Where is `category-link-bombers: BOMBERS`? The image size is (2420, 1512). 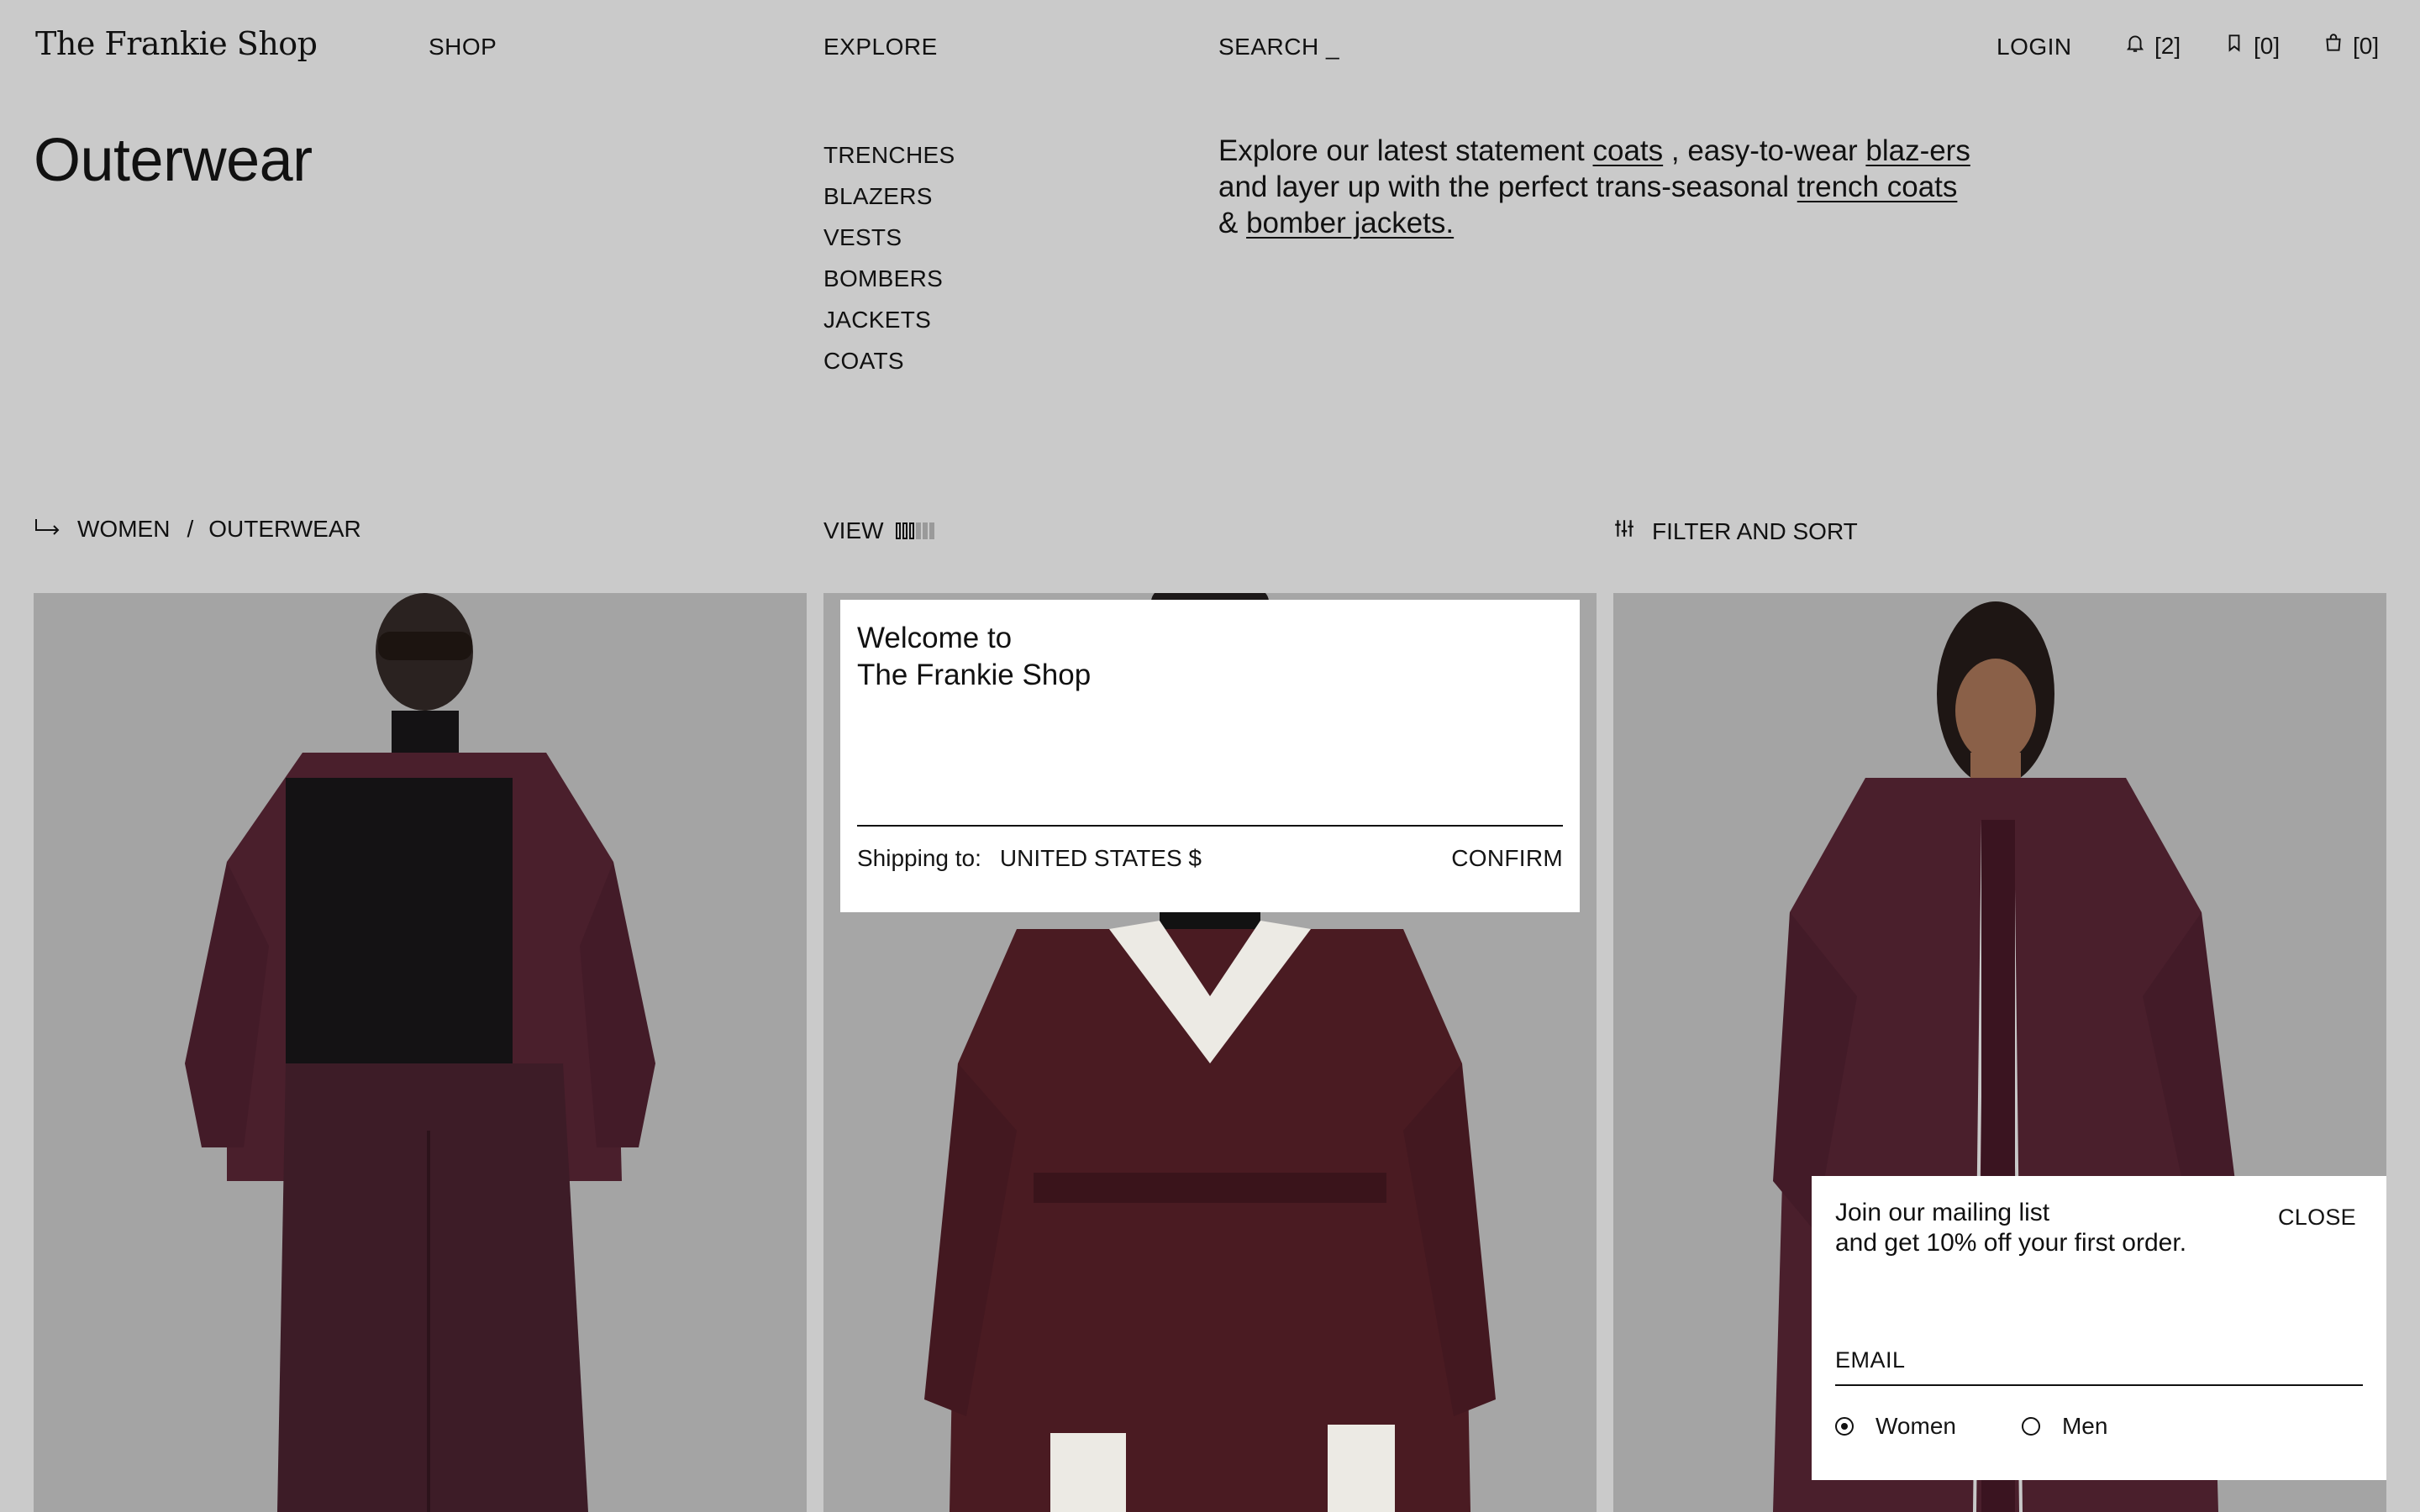 category-link-bombers: BOMBERS is located at coordinates (889, 278).